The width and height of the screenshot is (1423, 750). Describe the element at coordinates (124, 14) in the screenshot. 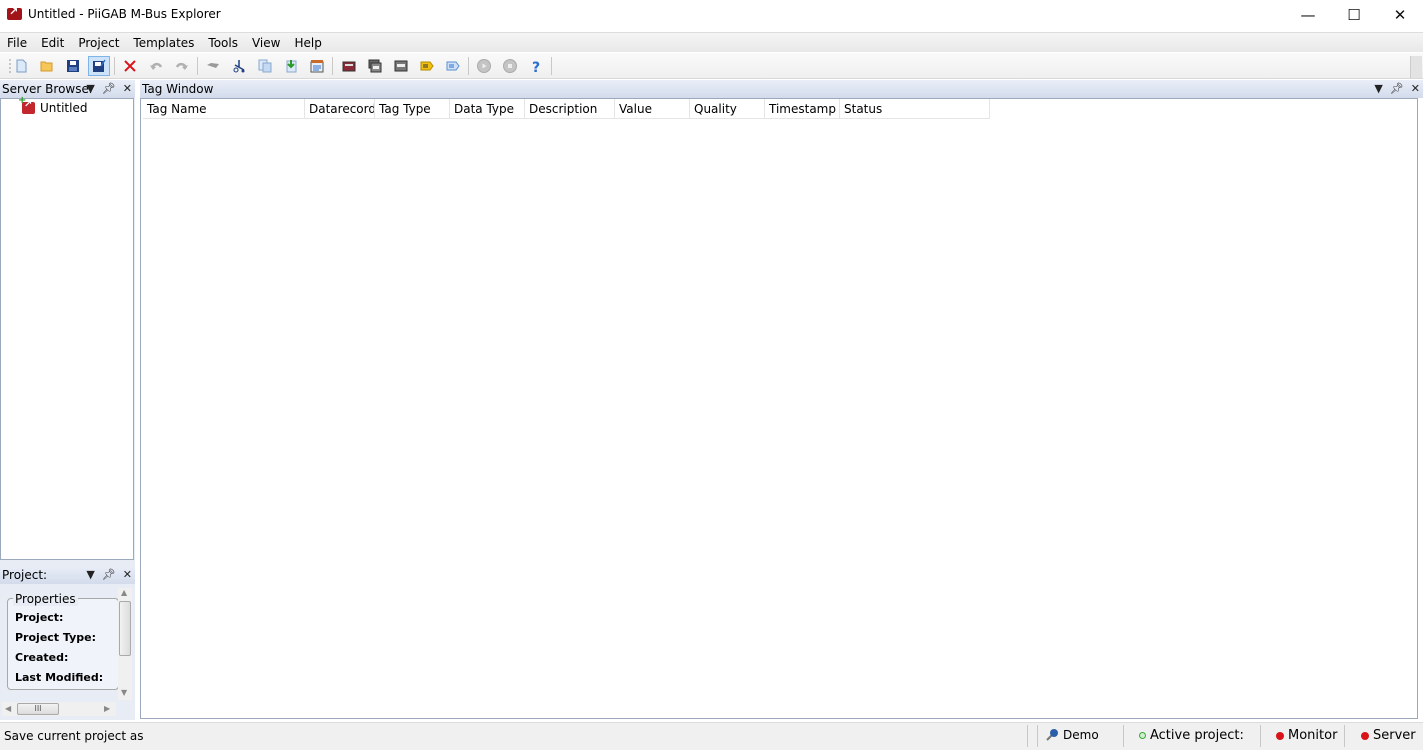

I see `window-title: Untitled - PiiGAB M-Bus Explorer` at that location.